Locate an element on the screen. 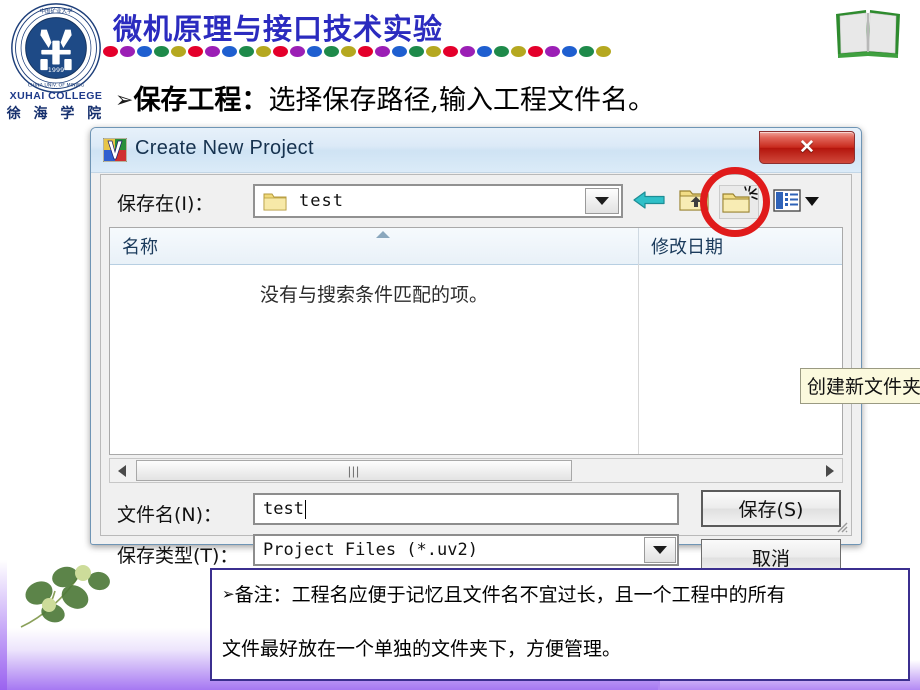 This screenshot has width=920, height=690. views-button is located at coordinates (799, 202).